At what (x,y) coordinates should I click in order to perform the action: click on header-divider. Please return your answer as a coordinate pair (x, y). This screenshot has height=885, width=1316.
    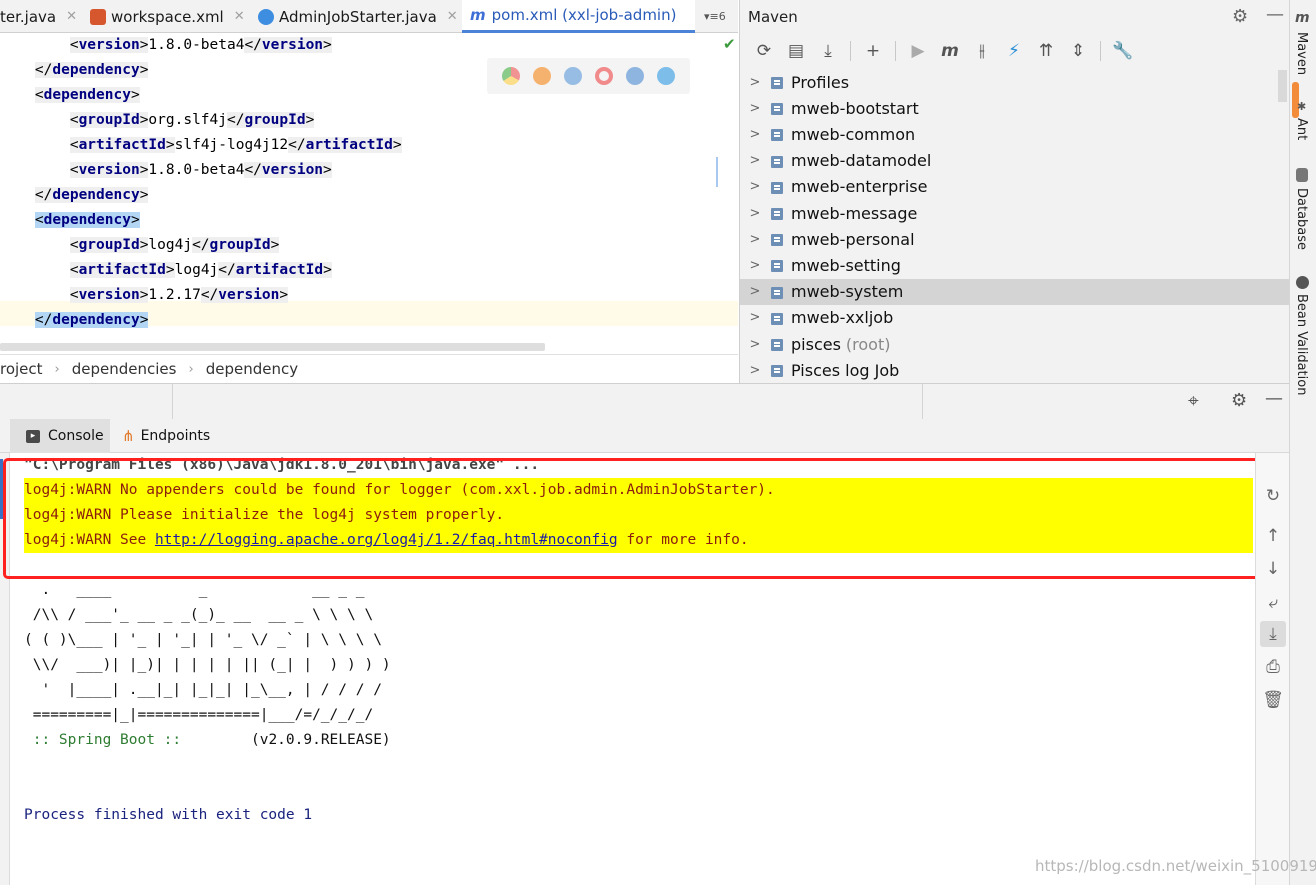
    Looking at the image, I should click on (922, 401).